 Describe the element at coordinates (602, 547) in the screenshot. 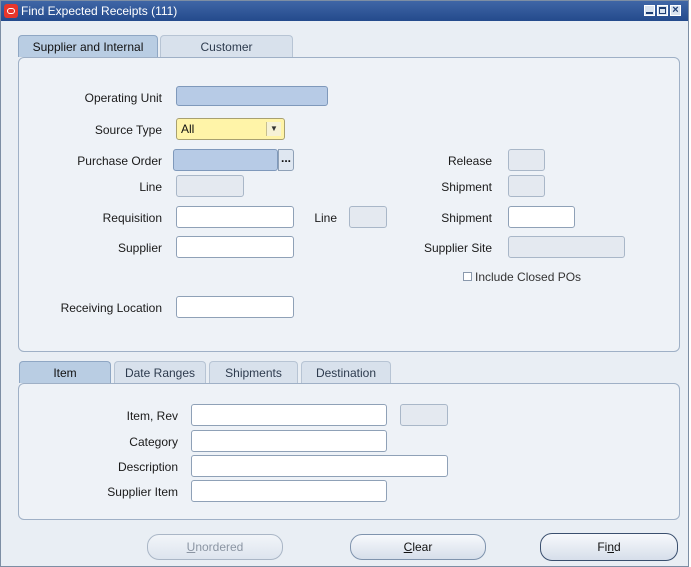

I see `find-label-pre: Fi` at that location.